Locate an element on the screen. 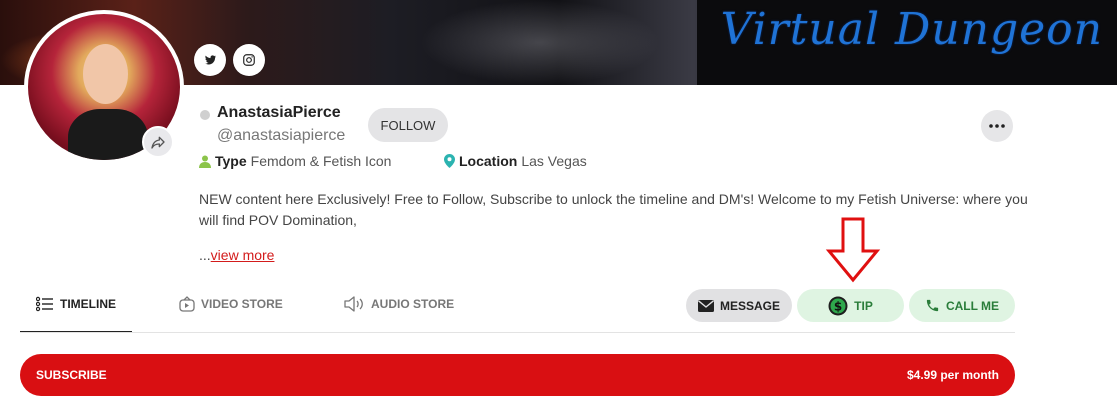  display-name: AnastasiaPierce is located at coordinates (279, 112).